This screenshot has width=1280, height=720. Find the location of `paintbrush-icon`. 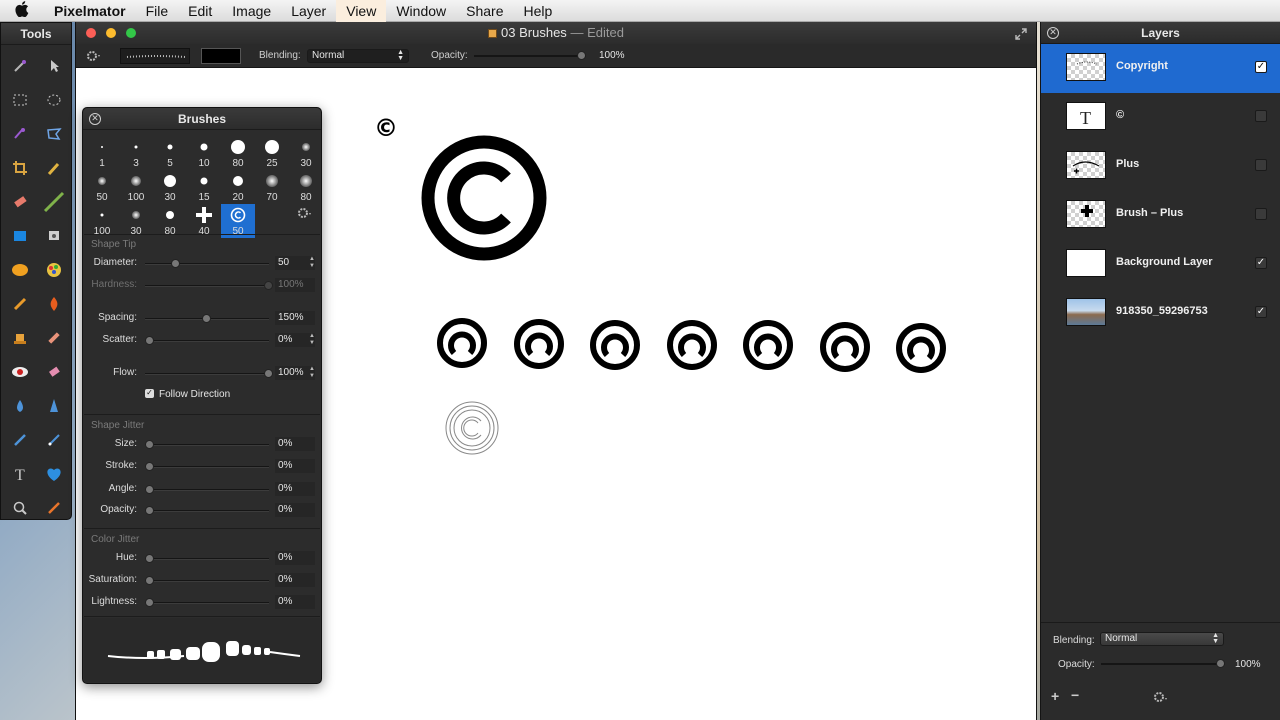

paintbrush-icon is located at coordinates (20, 304).